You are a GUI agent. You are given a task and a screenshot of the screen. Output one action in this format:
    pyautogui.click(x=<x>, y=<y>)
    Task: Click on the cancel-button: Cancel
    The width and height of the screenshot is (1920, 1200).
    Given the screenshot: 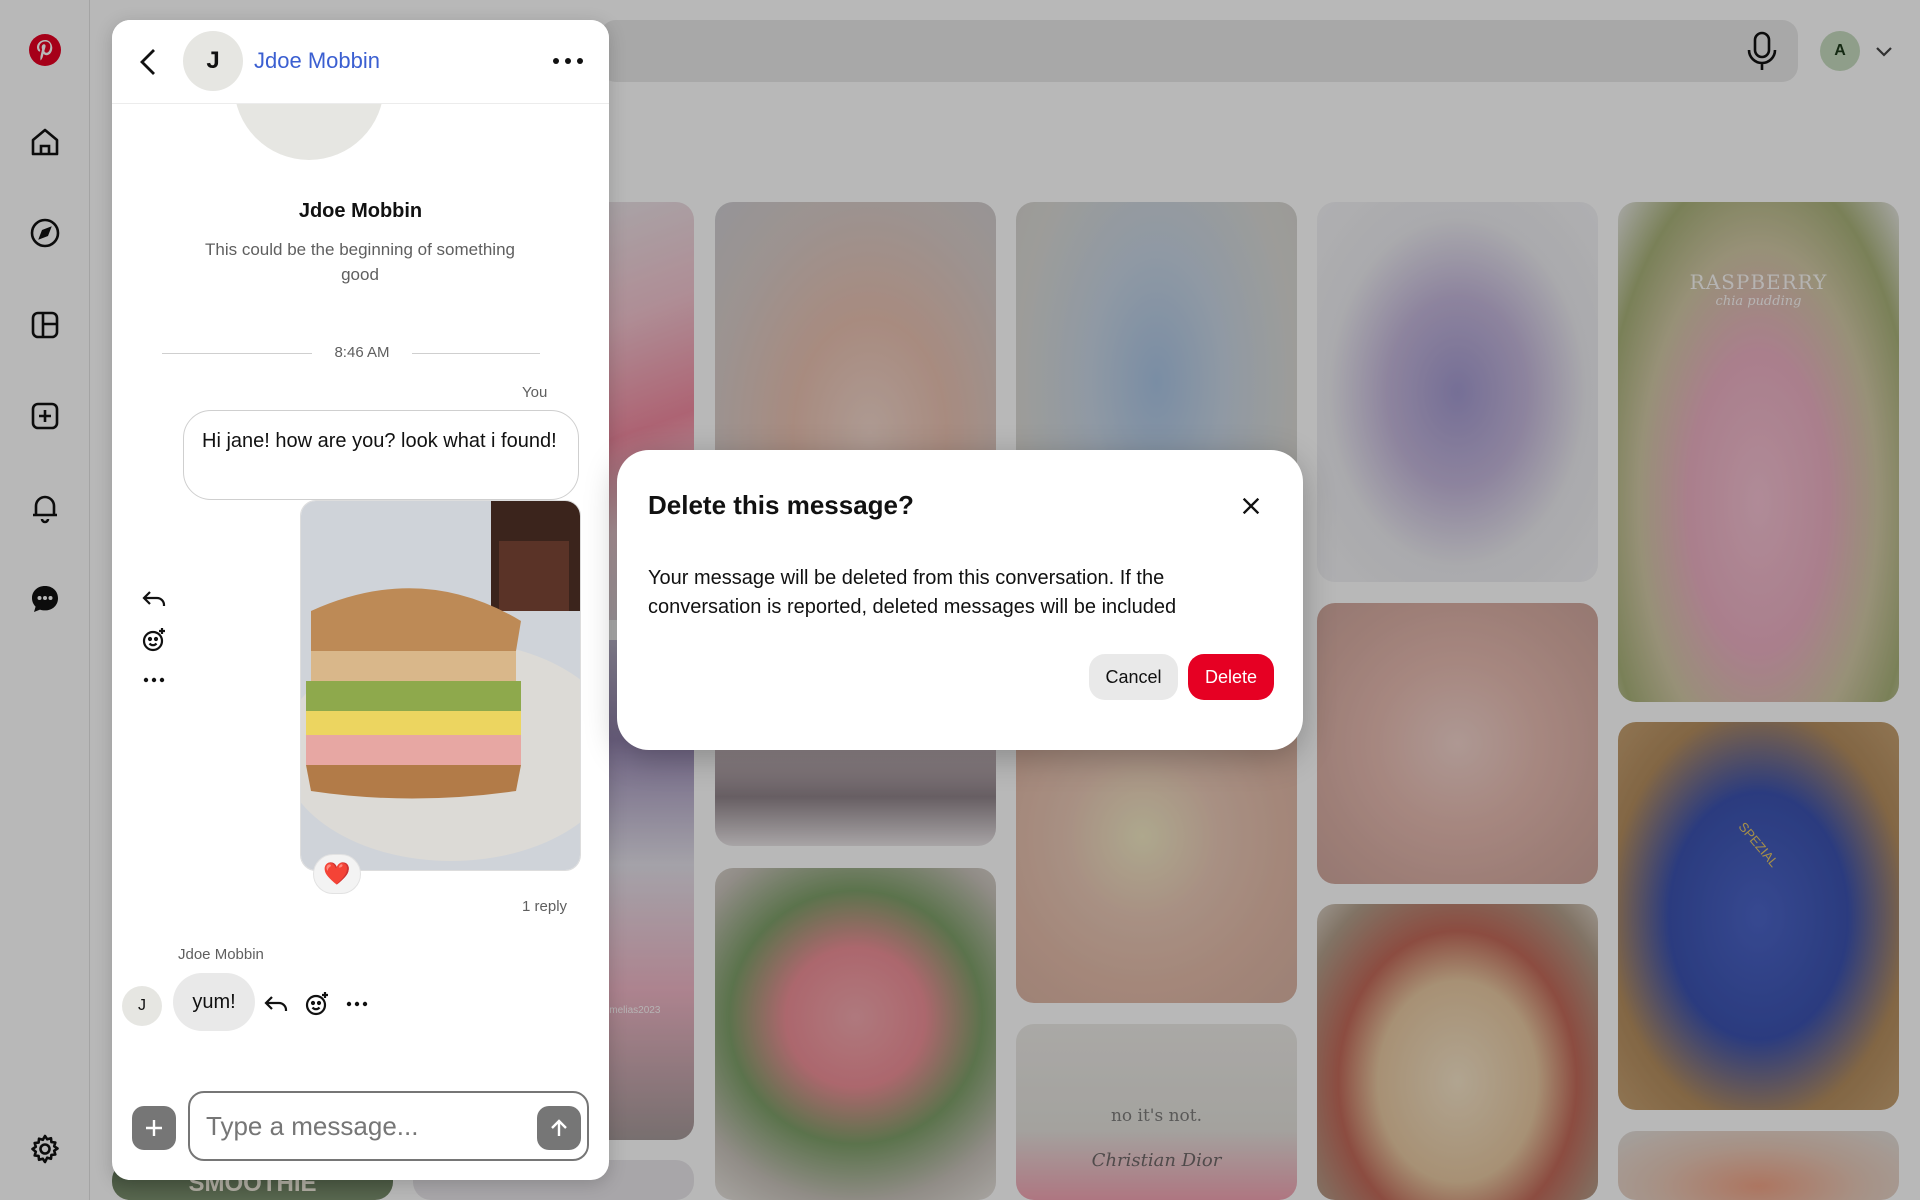 What is the action you would take?
    pyautogui.click(x=1133, y=677)
    